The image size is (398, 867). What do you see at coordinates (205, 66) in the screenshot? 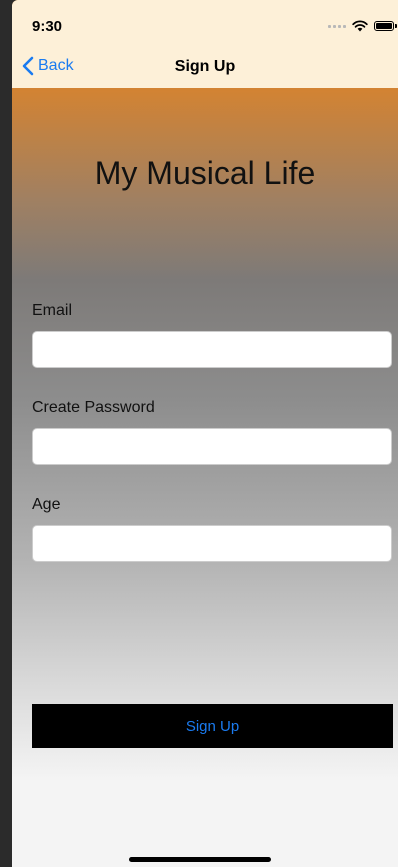
I see `nav-title: Sign Up` at bounding box center [205, 66].